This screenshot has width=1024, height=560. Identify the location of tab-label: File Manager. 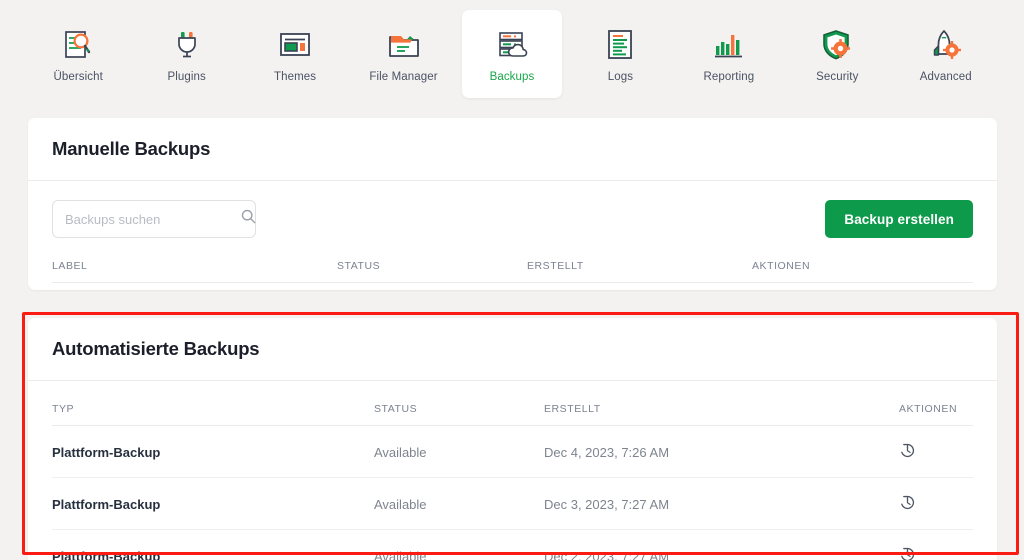
(403, 77).